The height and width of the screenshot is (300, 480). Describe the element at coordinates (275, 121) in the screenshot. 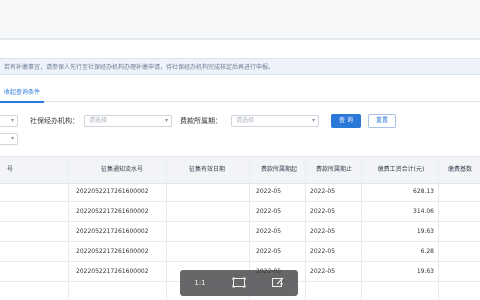

I see `period-select: 请选择 ▾` at that location.